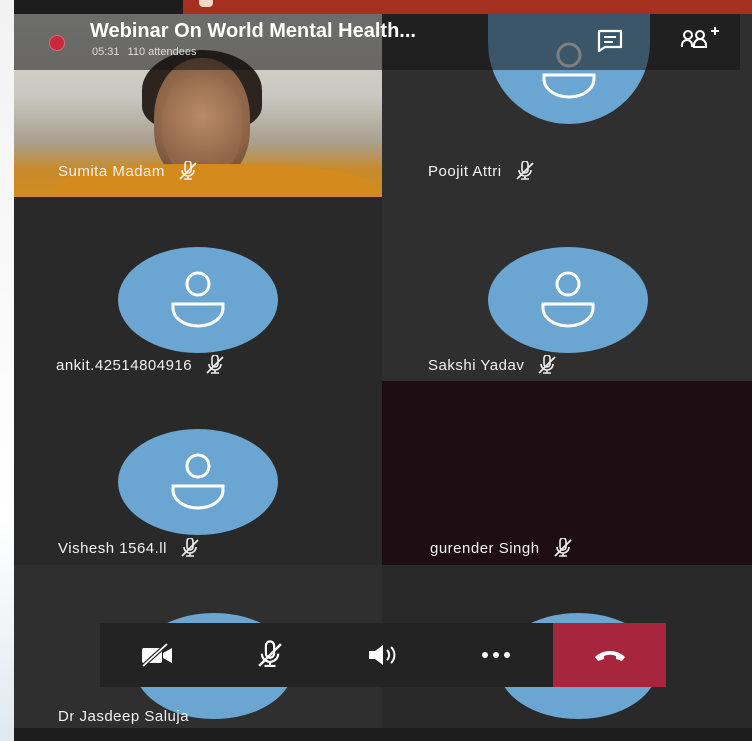  I want to click on participant-tile-gurender: gurender Singh, so click(567, 473).